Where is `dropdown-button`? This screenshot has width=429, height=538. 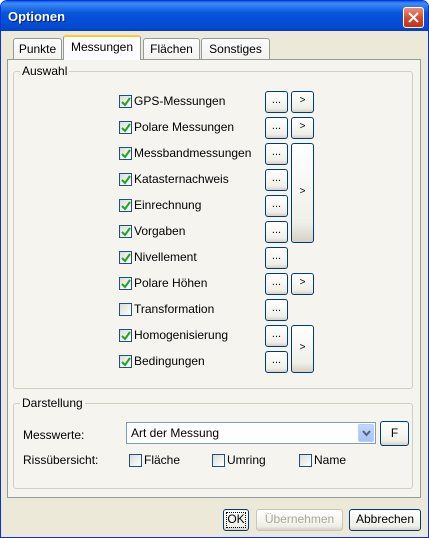
dropdown-button is located at coordinates (366, 433).